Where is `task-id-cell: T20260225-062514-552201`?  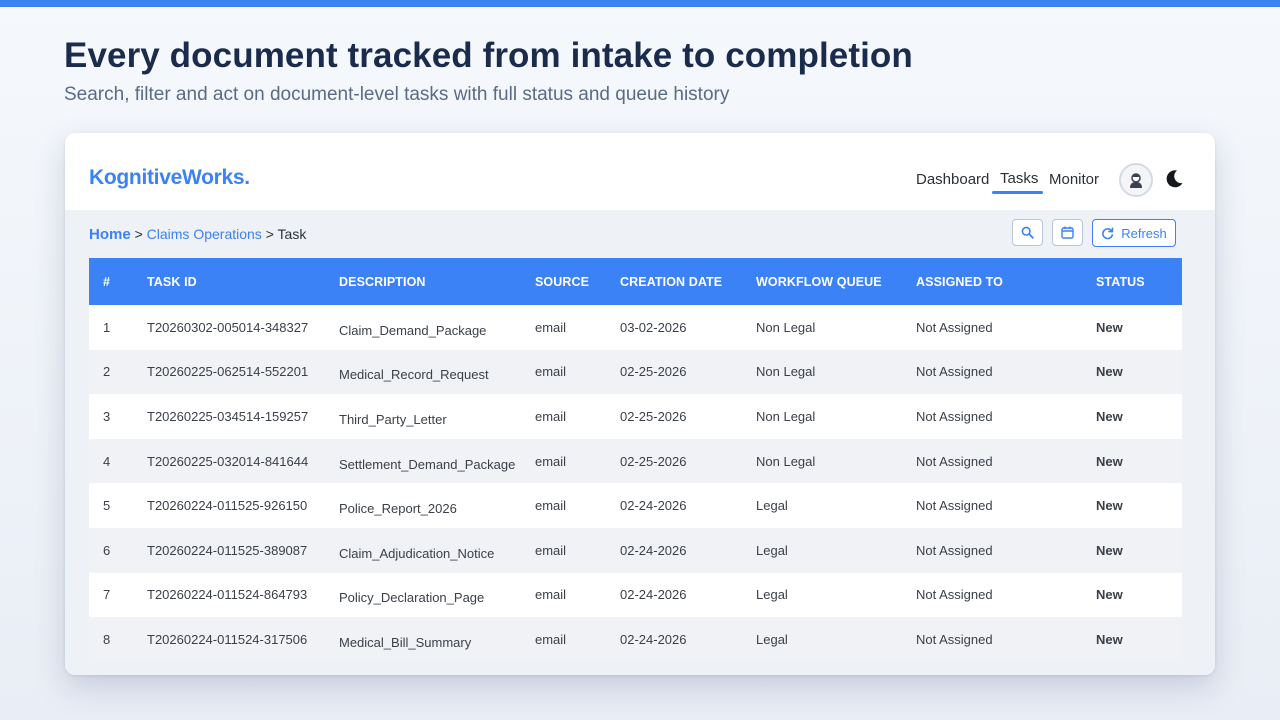
task-id-cell: T20260225-062514-552201 is located at coordinates (243, 372).